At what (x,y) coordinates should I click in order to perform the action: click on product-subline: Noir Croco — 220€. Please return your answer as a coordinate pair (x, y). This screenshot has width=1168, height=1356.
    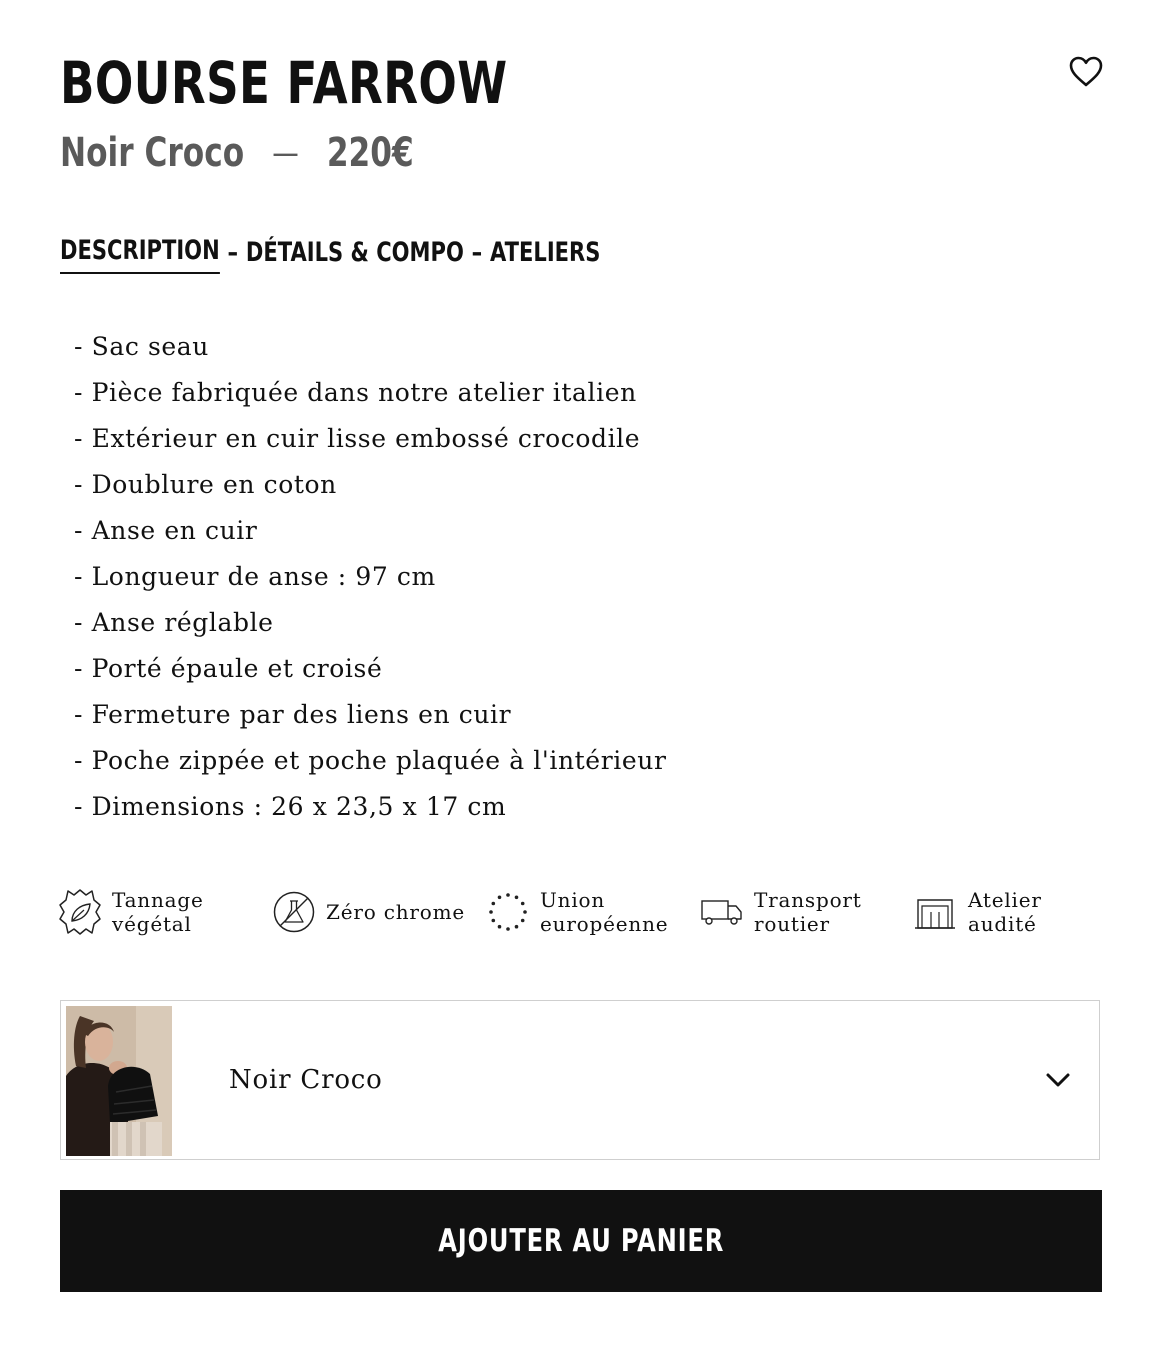
    Looking at the image, I should click on (237, 153).